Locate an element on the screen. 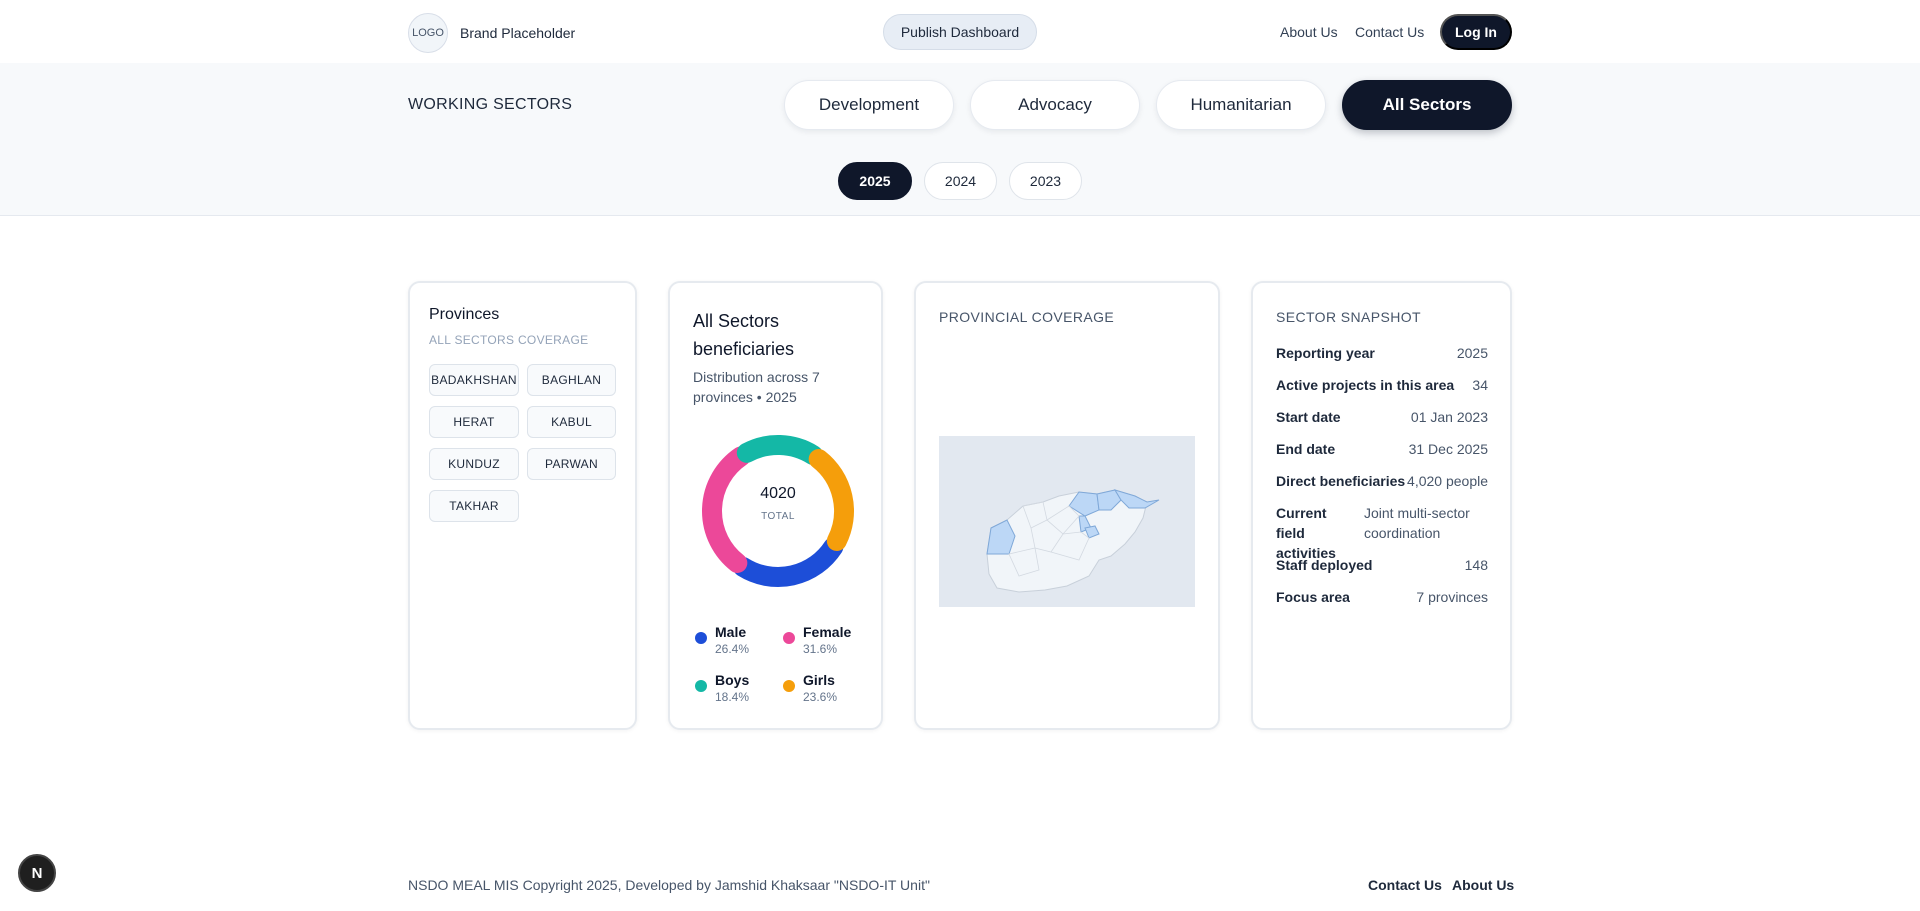  provincial-coverage-map is located at coordinates (1067, 521).